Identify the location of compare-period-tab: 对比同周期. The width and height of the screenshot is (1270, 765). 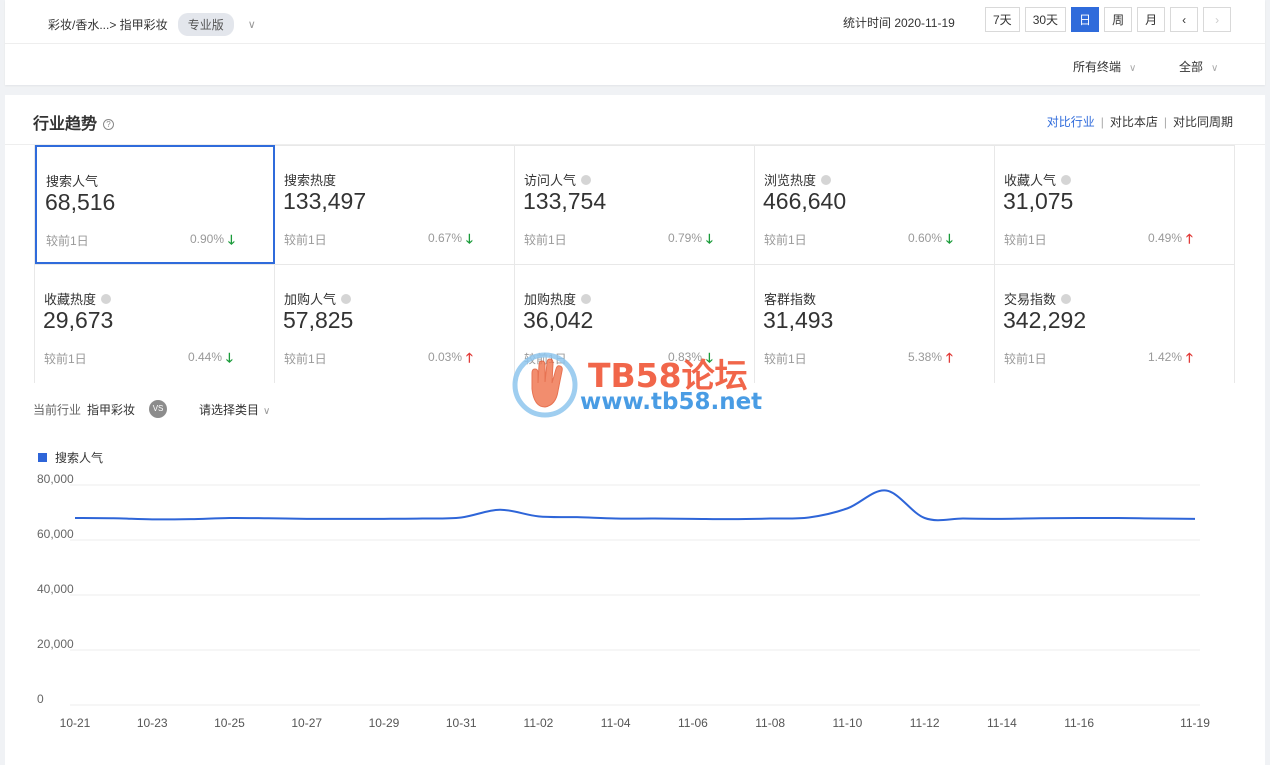
(1203, 122).